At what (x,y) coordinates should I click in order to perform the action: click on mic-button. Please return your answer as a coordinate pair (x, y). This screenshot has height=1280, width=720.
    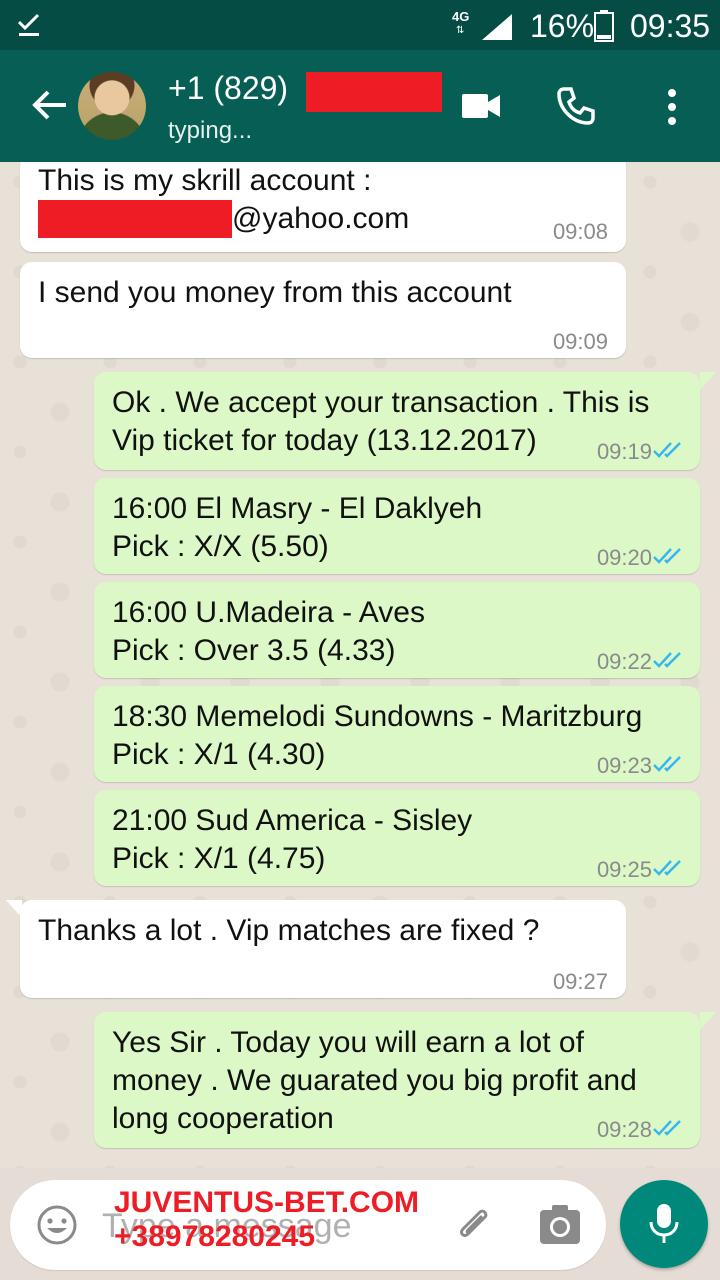
    Looking at the image, I should click on (664, 1224).